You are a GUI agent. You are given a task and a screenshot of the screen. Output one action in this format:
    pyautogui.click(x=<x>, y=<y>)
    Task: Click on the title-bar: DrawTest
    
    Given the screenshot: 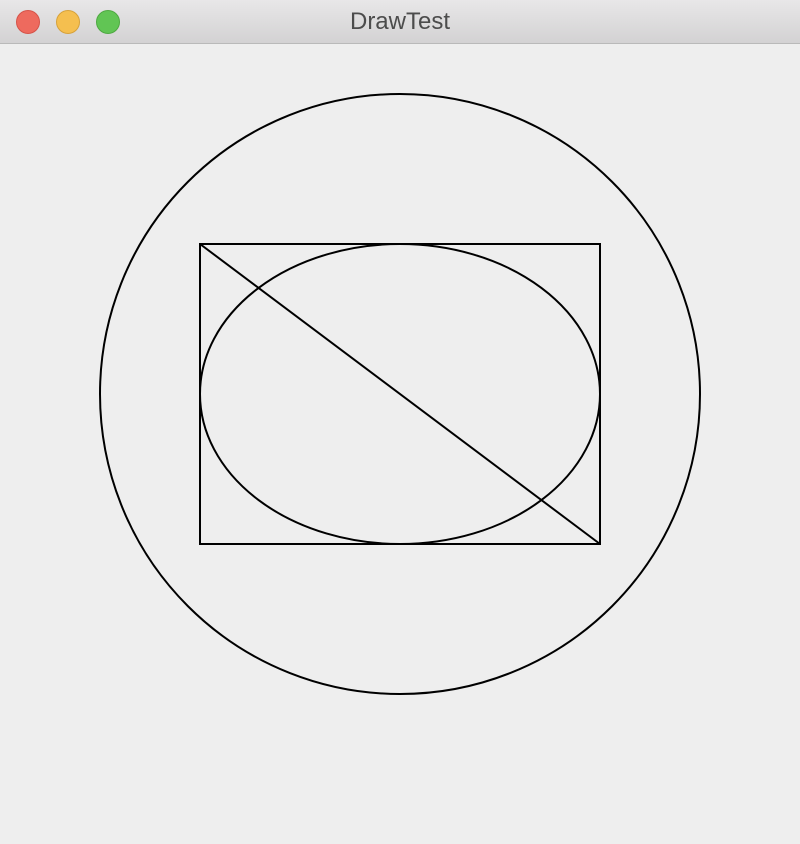 What is the action you would take?
    pyautogui.click(x=400, y=22)
    